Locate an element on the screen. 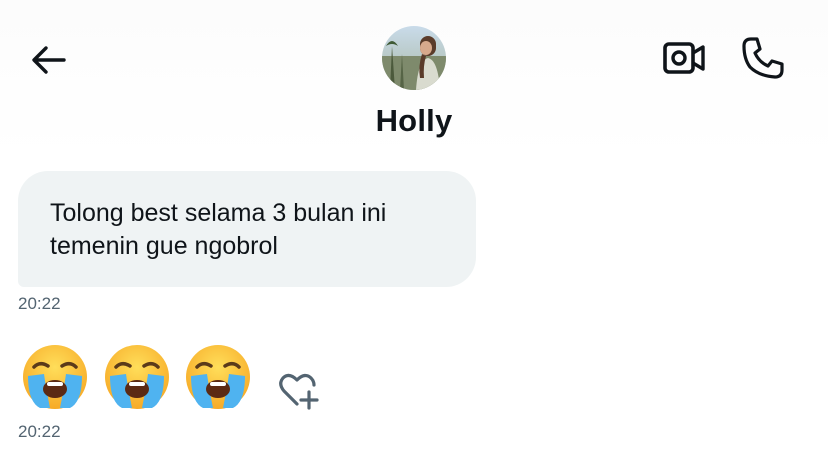  message-text-line: temenin gue ngobrol is located at coordinates (164, 246).